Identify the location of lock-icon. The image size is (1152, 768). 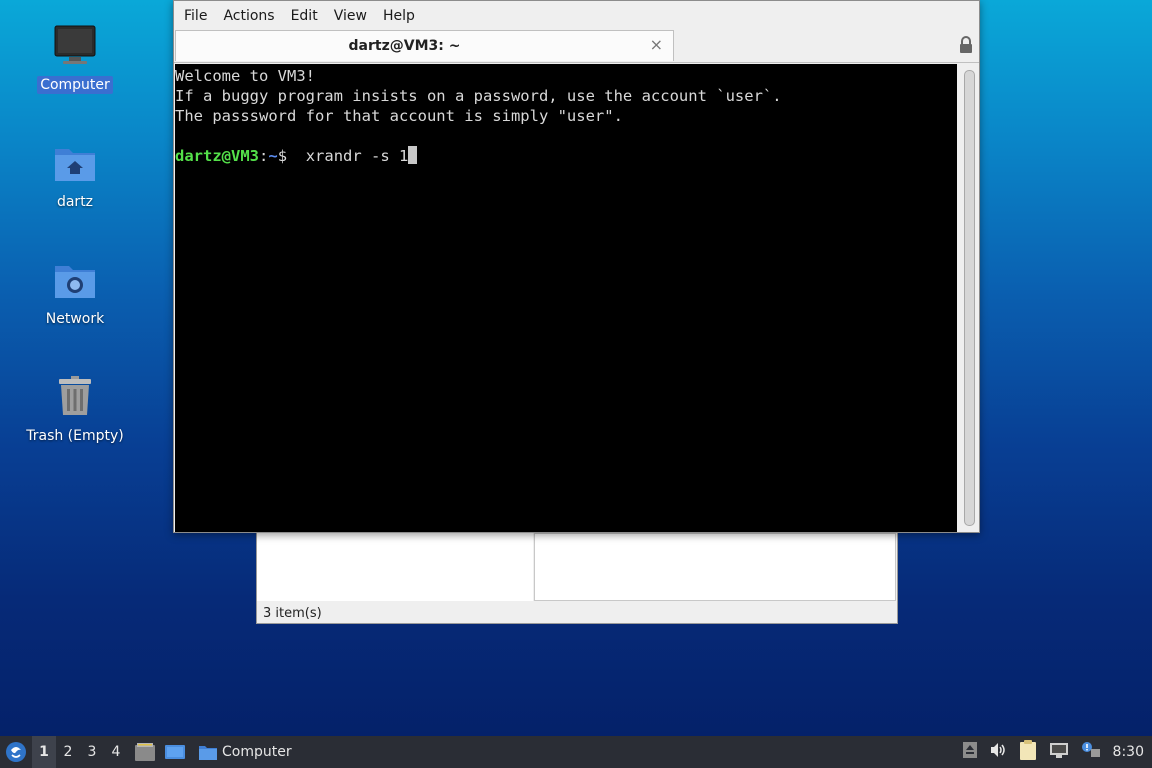
(966, 45).